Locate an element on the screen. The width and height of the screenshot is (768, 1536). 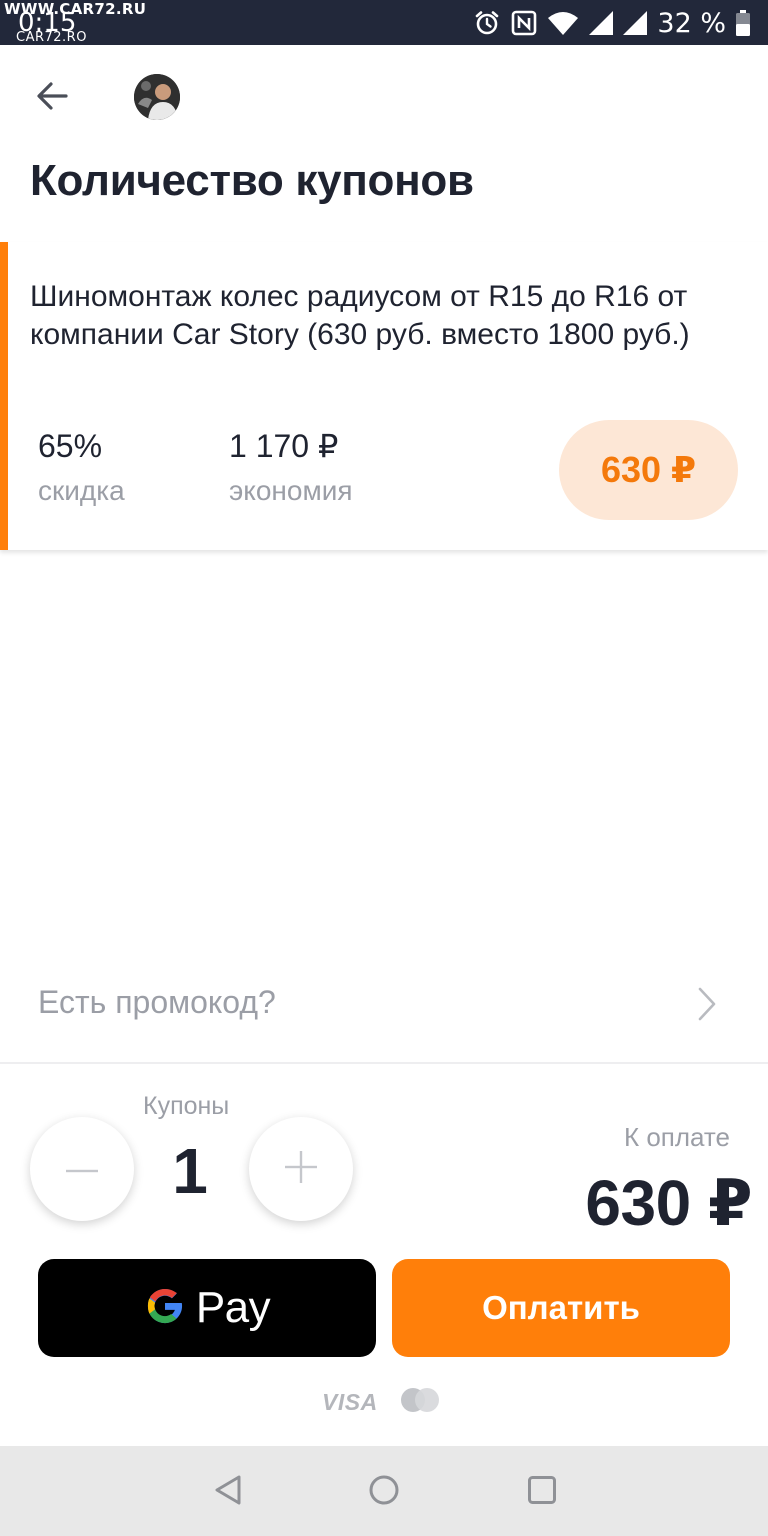
discount-label: скидка is located at coordinates (81, 490).